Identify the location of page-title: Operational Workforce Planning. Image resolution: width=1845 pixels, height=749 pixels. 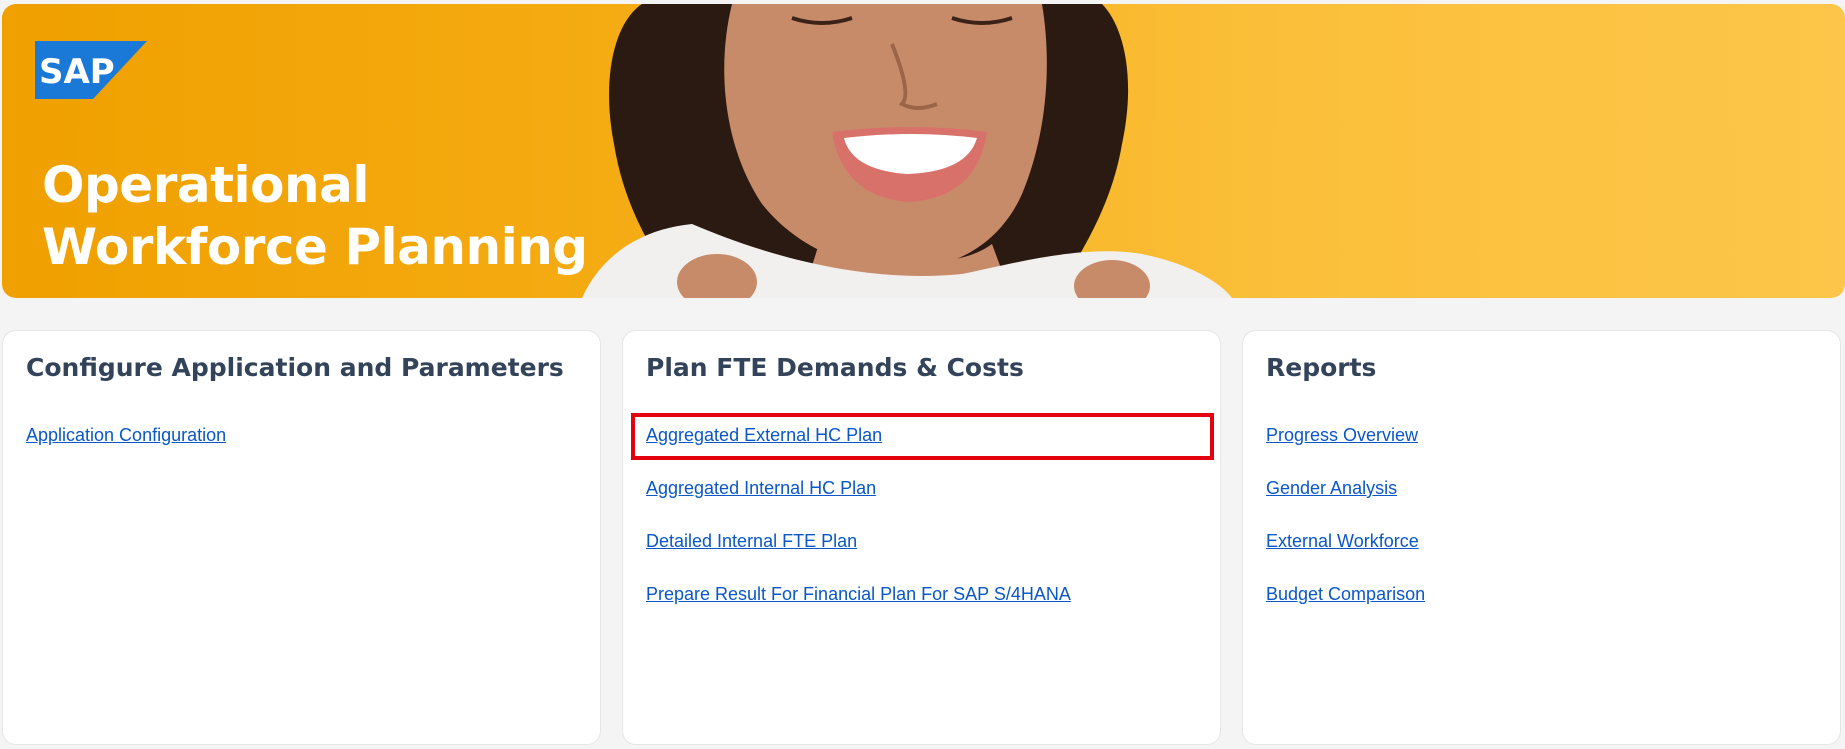
(315, 216).